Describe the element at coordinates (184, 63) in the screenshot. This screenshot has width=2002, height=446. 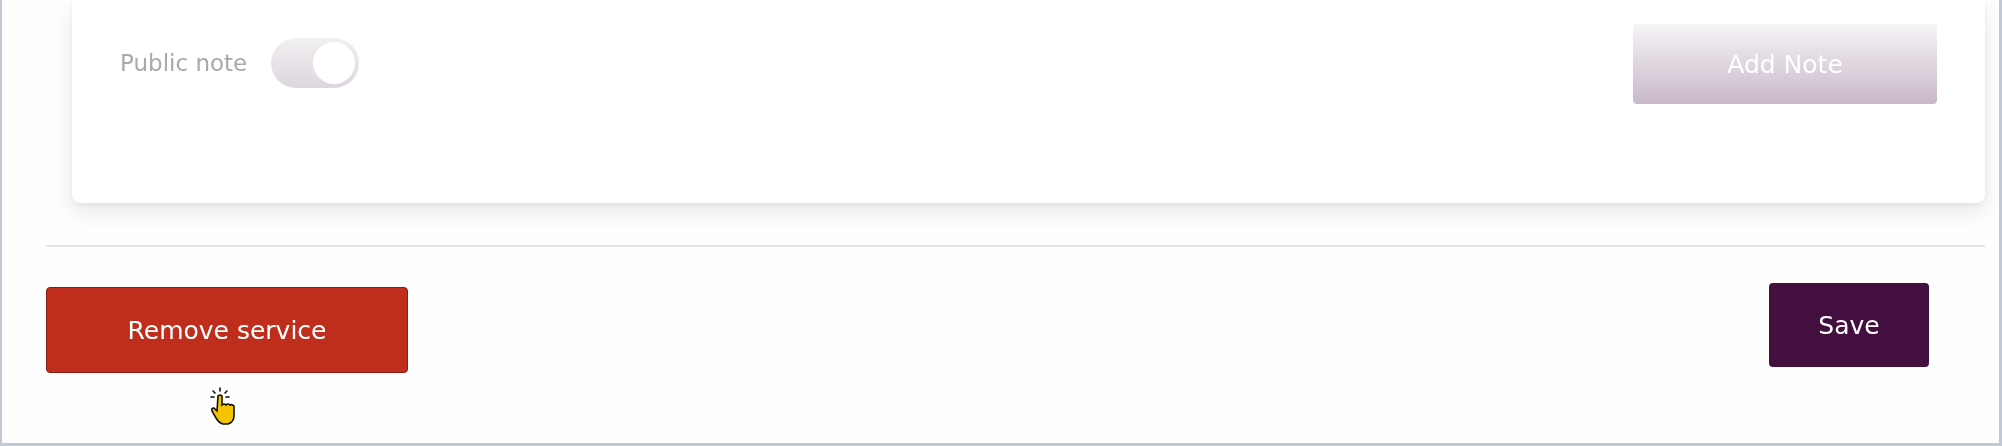
I see `public-note-label: Public note` at that location.